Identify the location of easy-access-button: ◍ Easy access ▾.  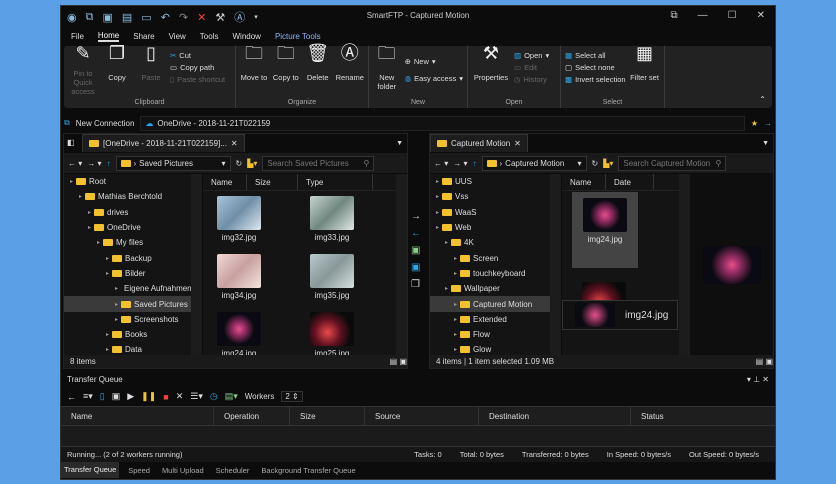
(434, 78).